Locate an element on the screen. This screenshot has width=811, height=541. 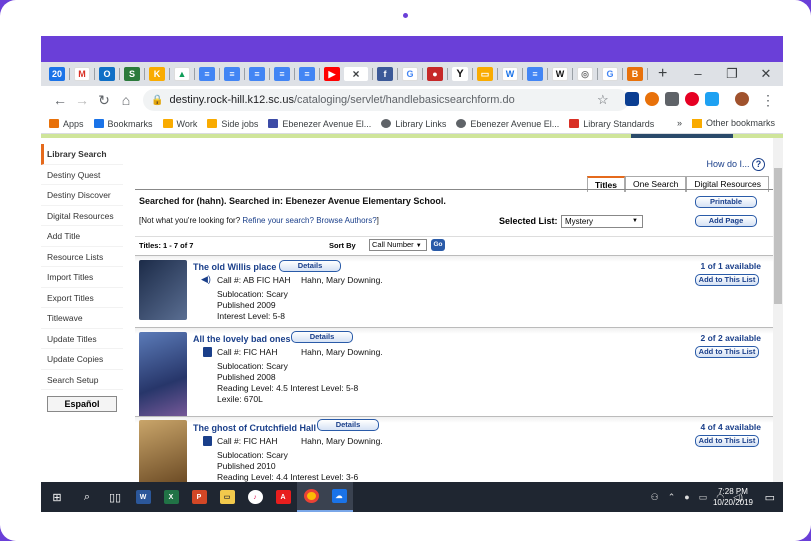
sidebar-item-library-search: Library Search is located at coordinates (82, 154).